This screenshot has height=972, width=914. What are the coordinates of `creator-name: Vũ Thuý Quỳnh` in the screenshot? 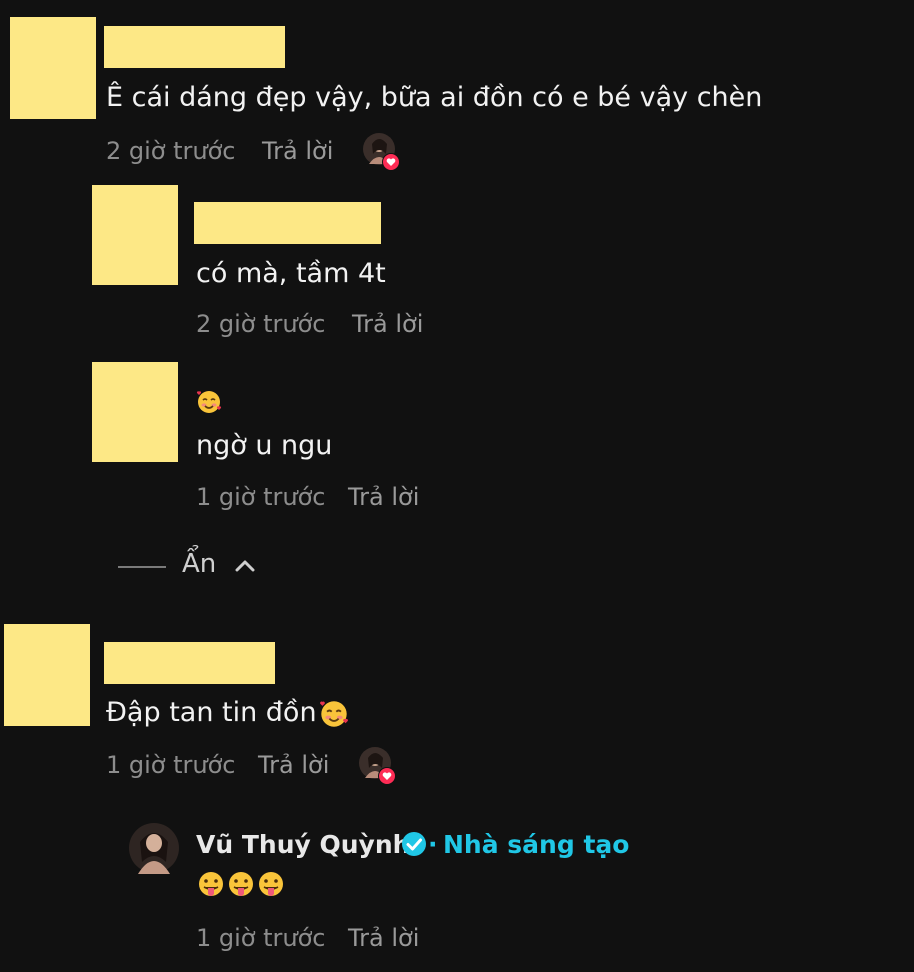 It's located at (303, 845).